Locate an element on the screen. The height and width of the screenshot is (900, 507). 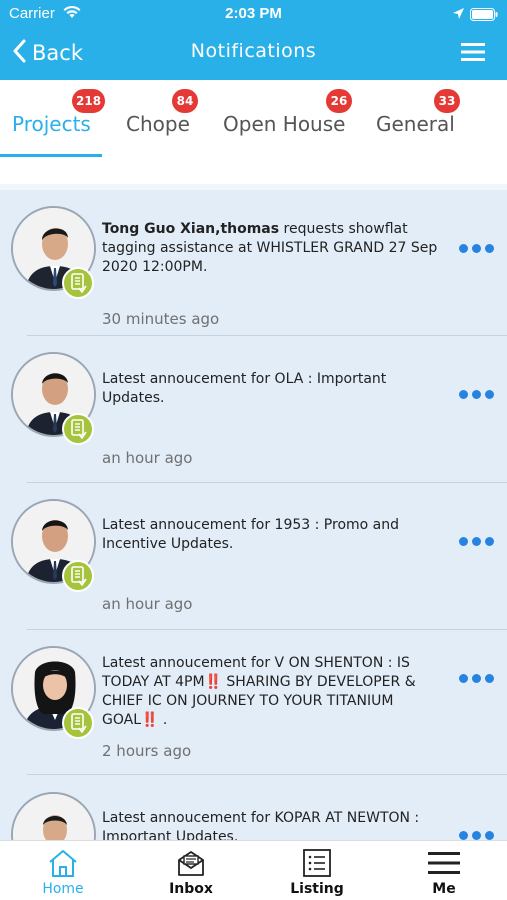
inbox-icon is located at coordinates (191, 863).